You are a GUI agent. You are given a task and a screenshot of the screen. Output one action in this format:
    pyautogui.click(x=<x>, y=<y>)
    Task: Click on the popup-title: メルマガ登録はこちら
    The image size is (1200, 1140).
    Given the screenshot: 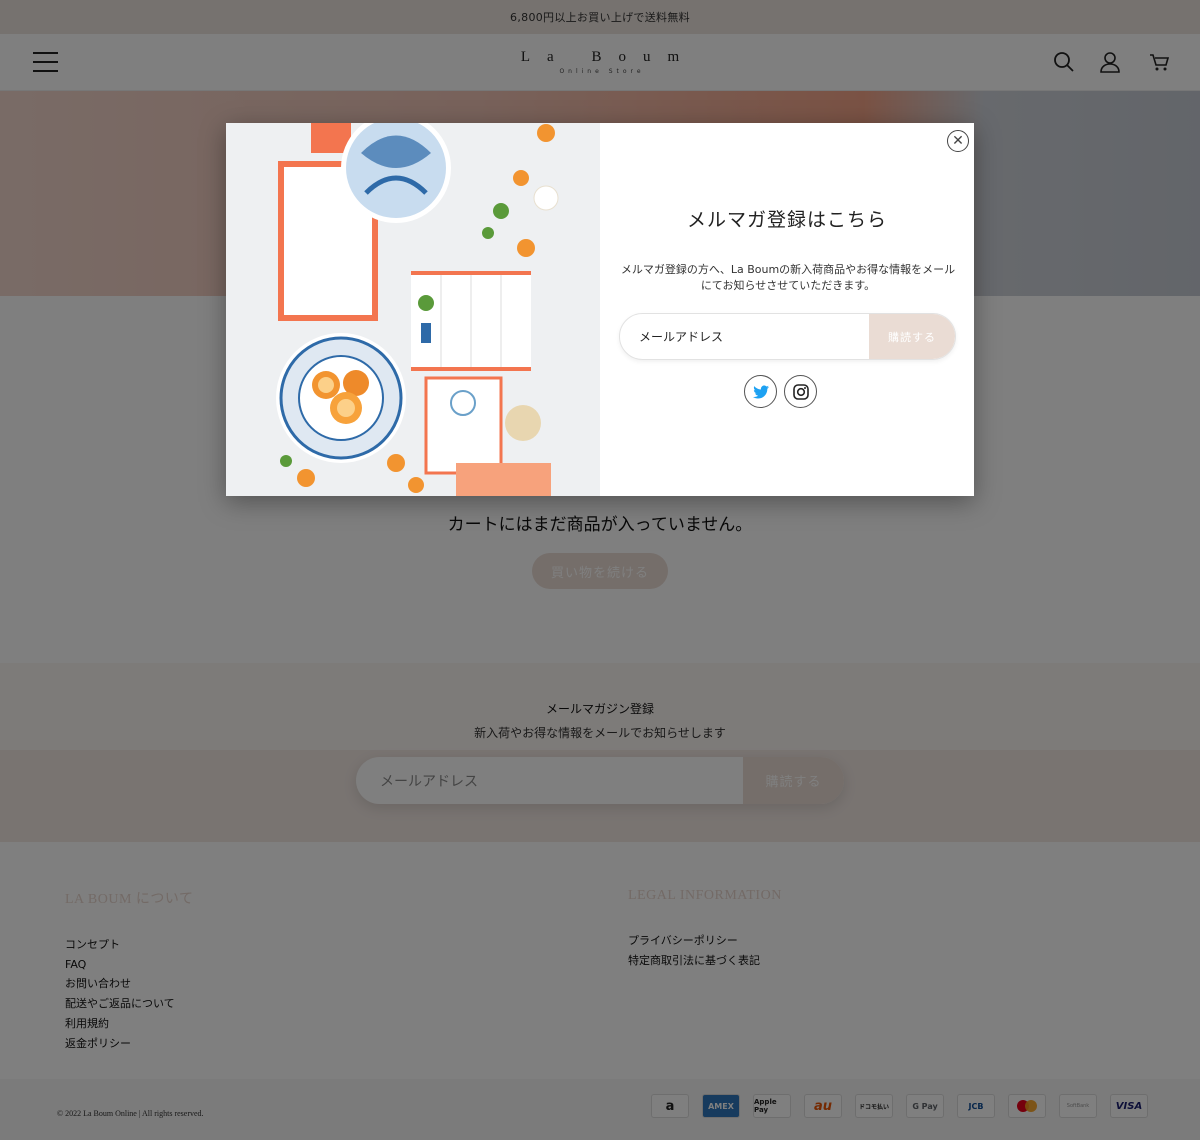 What is the action you would take?
    pyautogui.click(x=786, y=220)
    